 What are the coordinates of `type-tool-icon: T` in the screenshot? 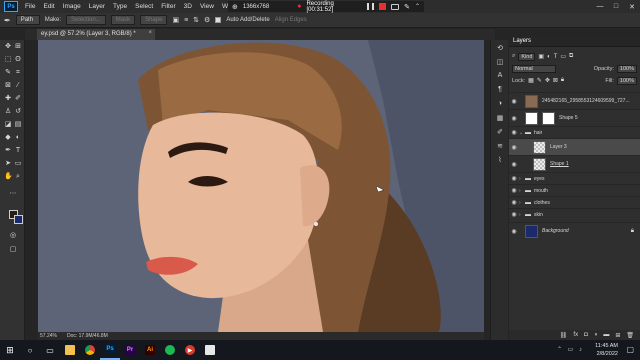 It's located at (18, 151).